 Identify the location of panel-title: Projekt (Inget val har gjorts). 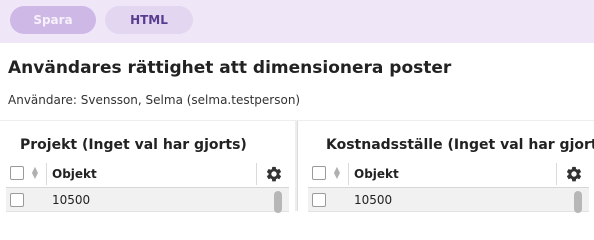
(133, 145).